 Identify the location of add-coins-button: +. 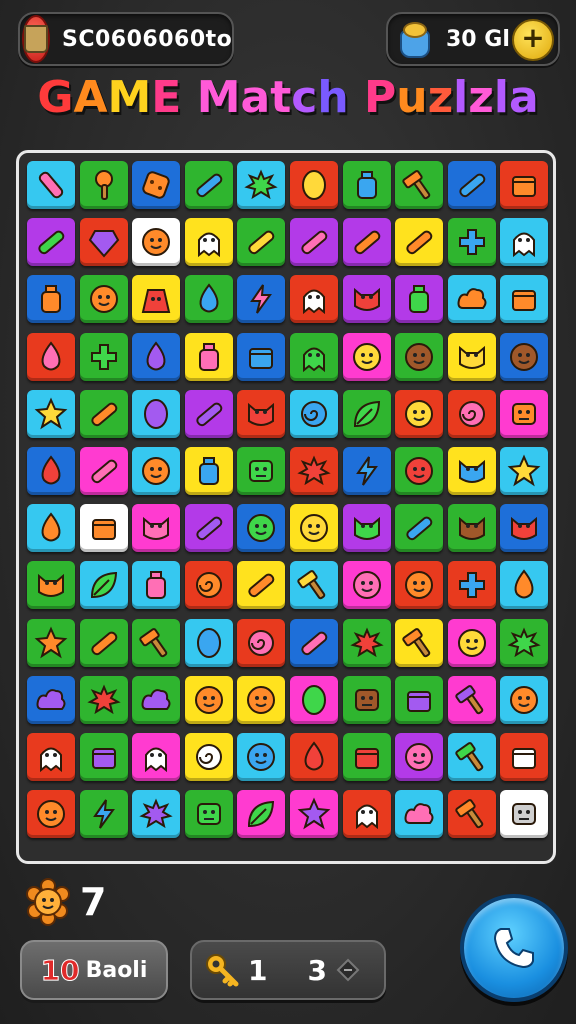
(533, 40).